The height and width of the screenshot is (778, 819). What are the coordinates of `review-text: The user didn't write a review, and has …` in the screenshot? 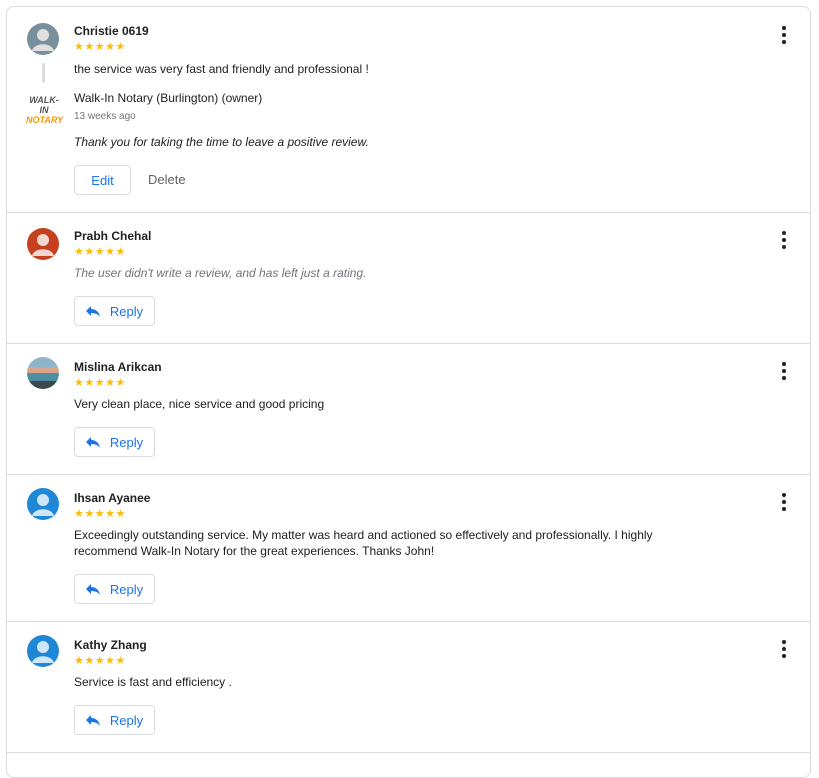 It's located at (220, 273).